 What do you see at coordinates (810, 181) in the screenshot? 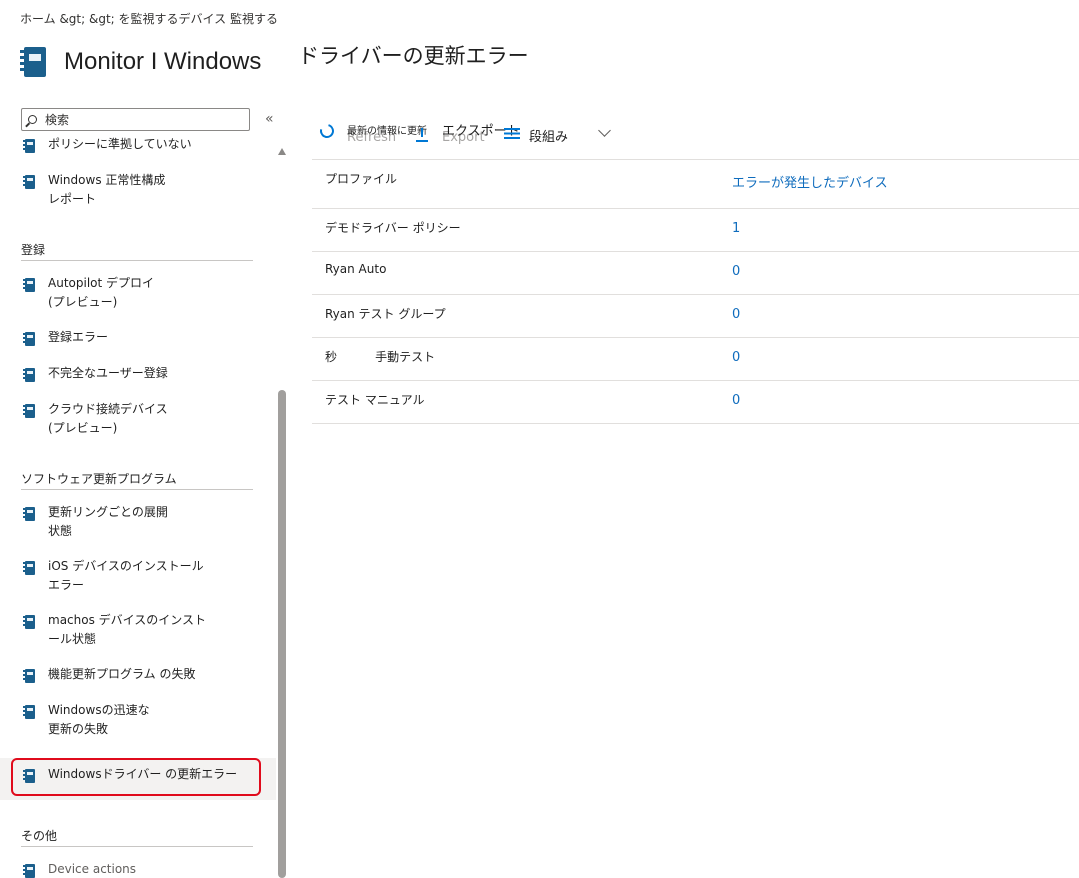
I see `column-header-devices-with-errors: エラーが発生したデバイス` at bounding box center [810, 181].